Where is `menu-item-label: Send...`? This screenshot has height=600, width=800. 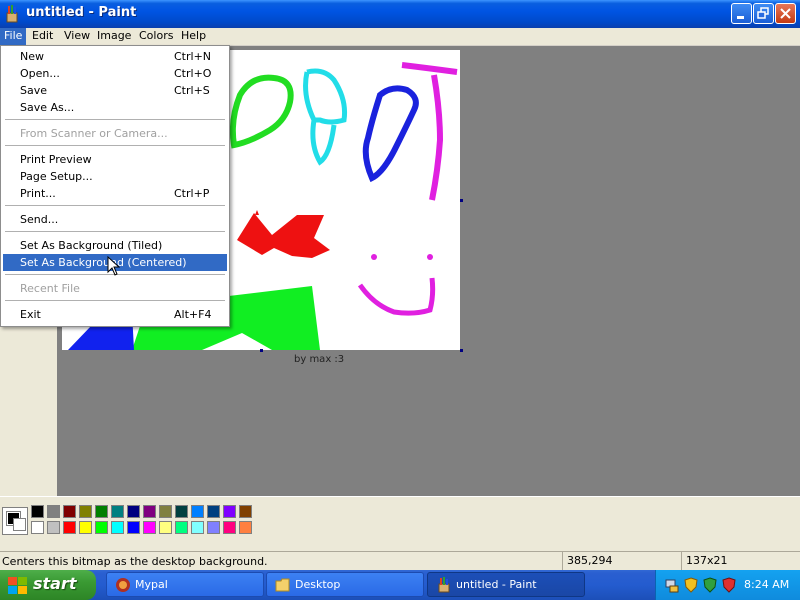 menu-item-label: Send... is located at coordinates (39, 219).